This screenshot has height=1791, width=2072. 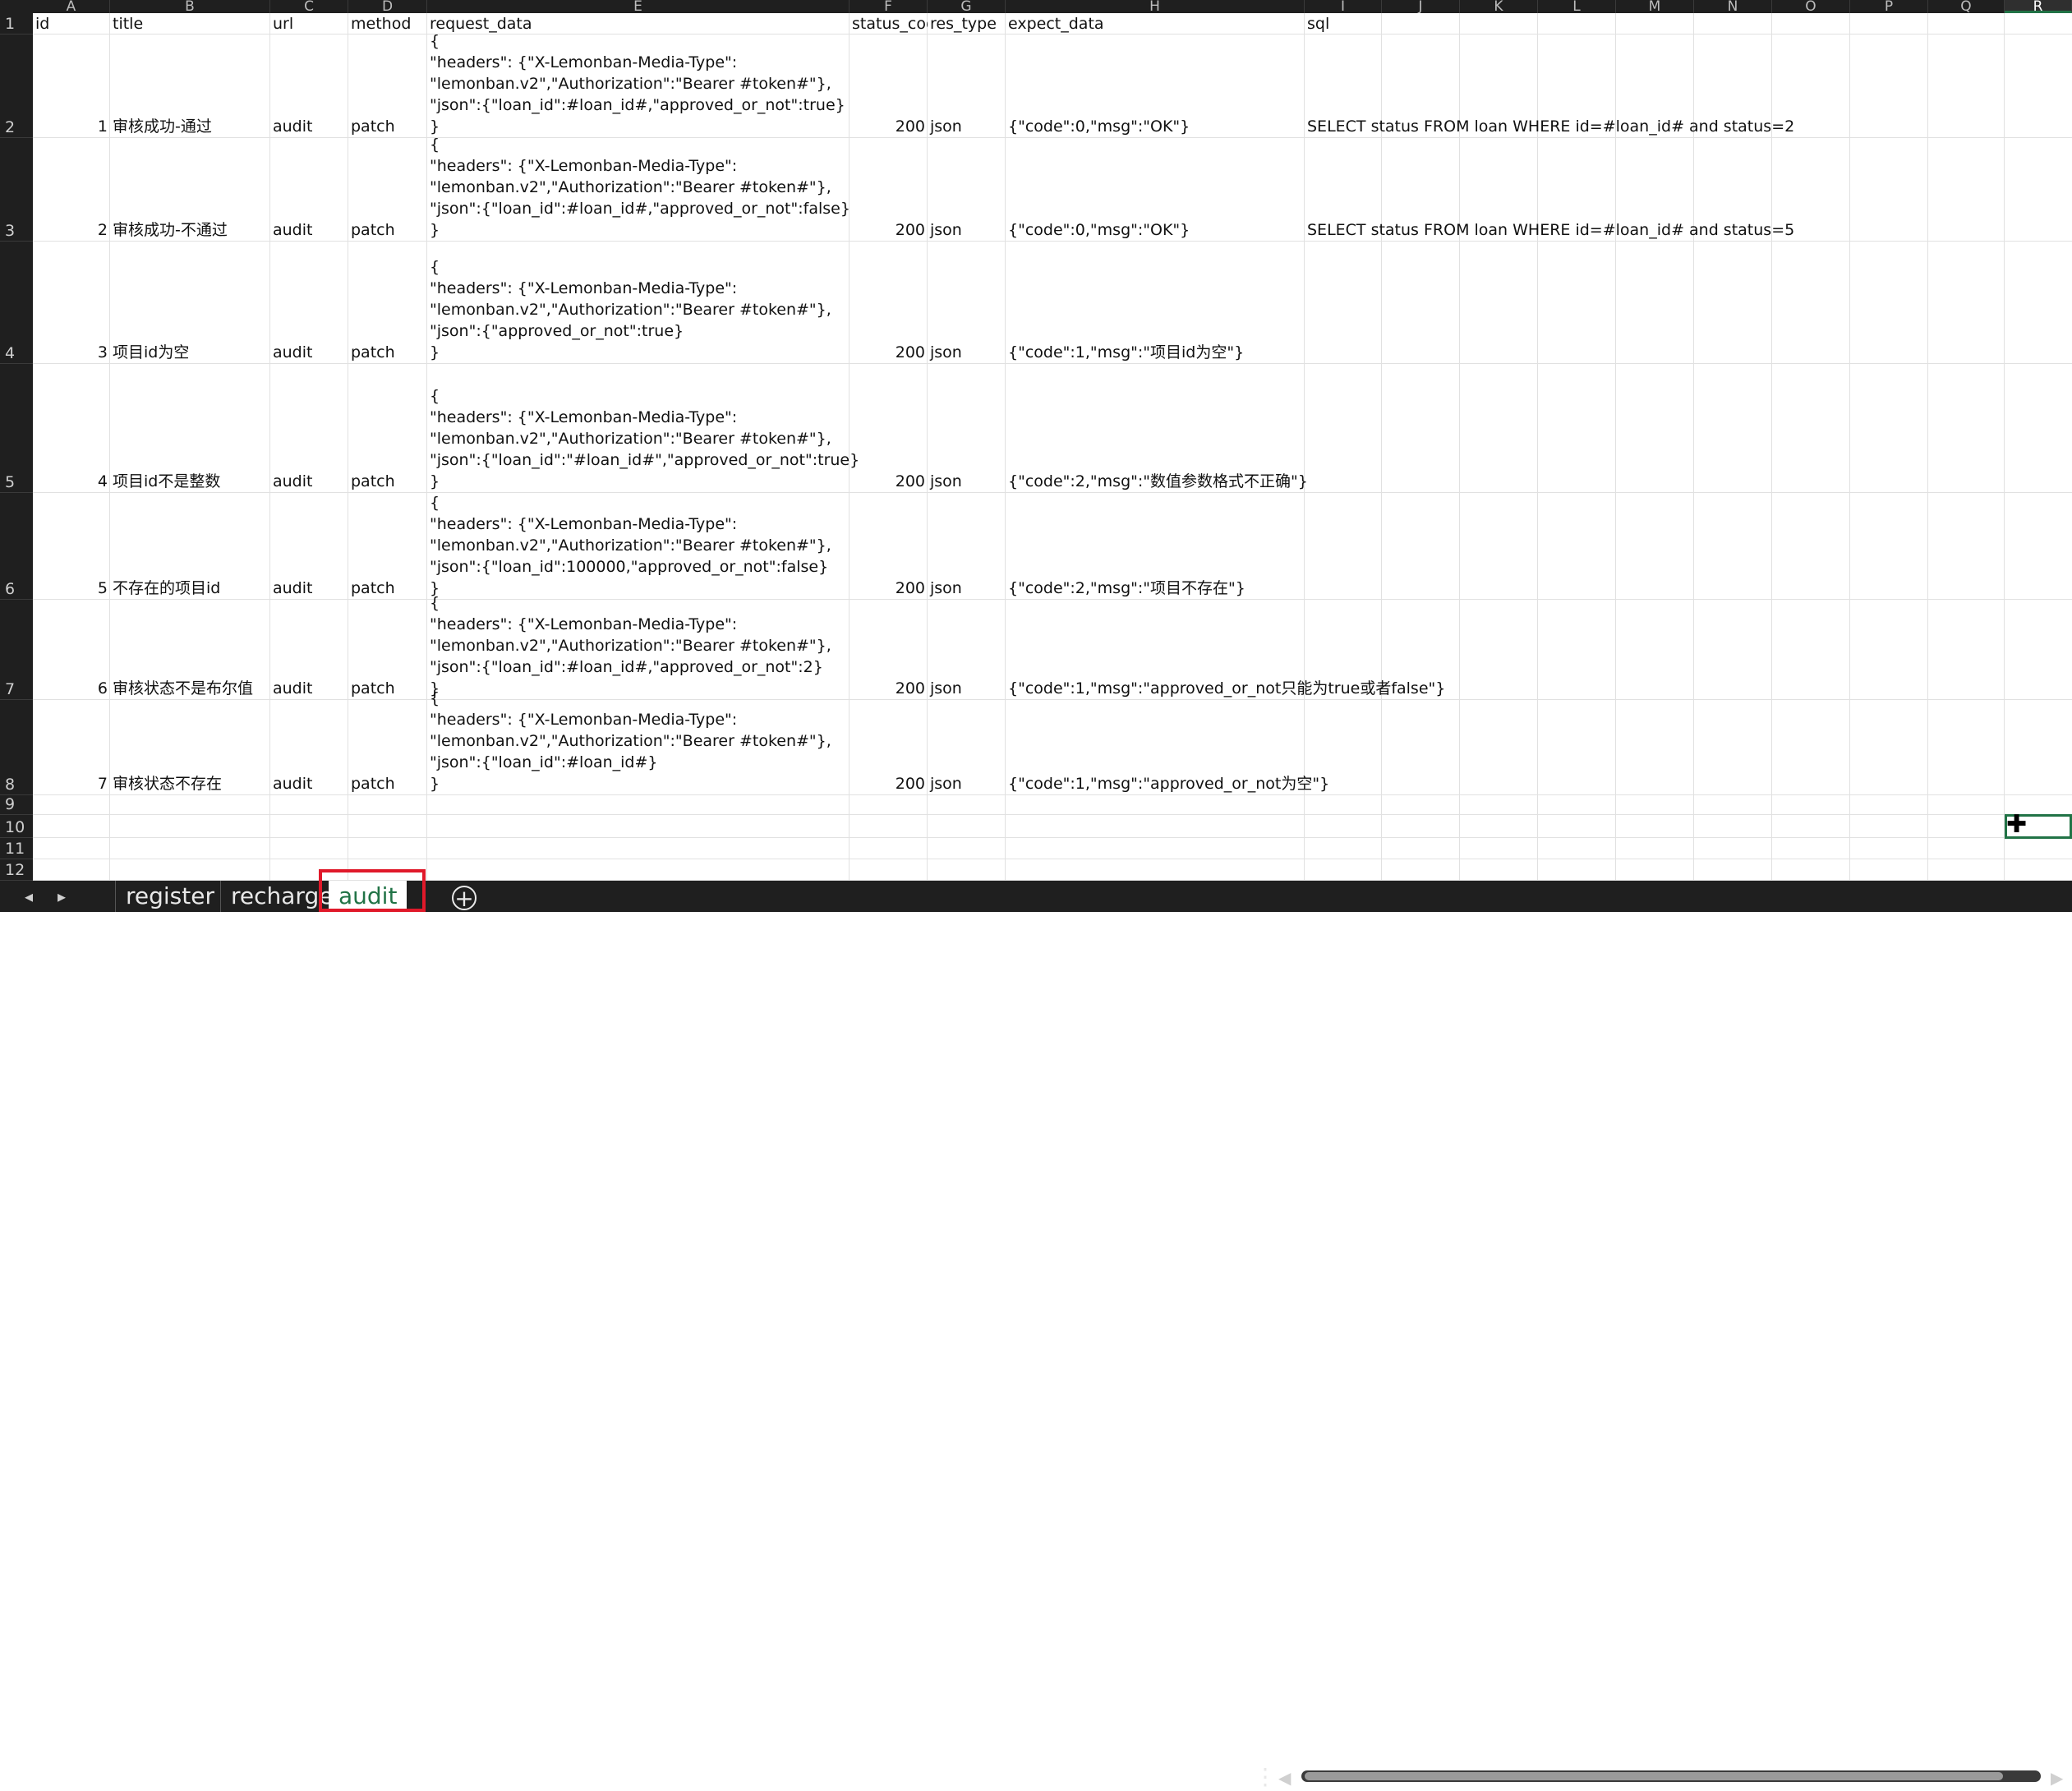 What do you see at coordinates (71, 6) in the screenshot?
I see `column-header-A: A` at bounding box center [71, 6].